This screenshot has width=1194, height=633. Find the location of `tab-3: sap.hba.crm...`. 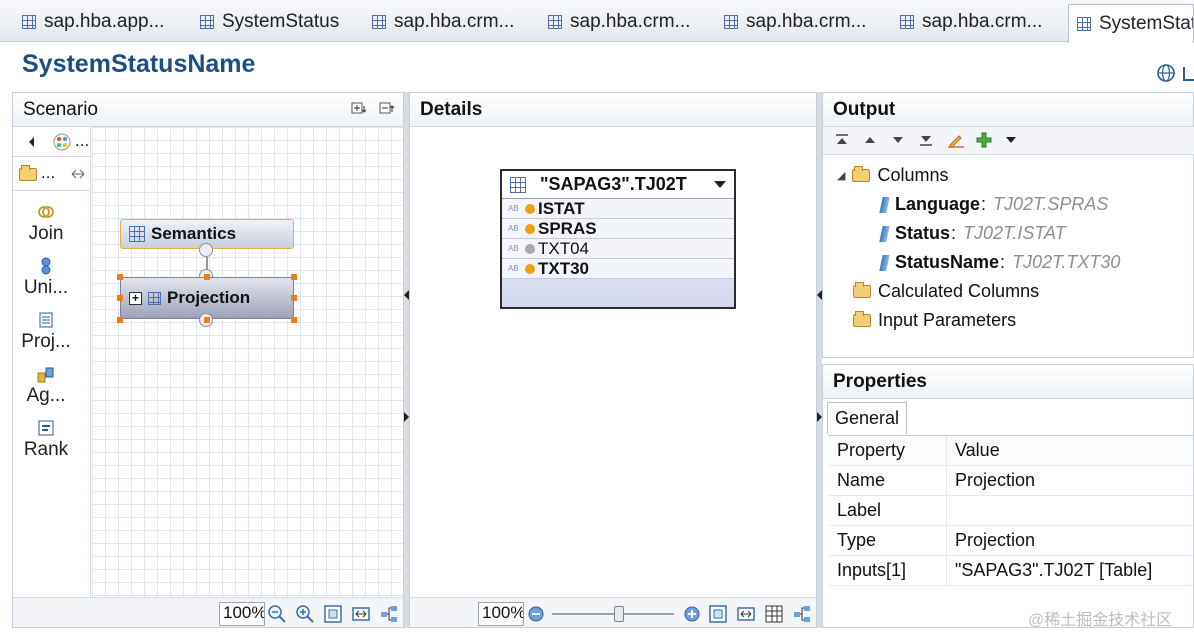

tab-3: sap.hba.crm... is located at coordinates (619, 22).